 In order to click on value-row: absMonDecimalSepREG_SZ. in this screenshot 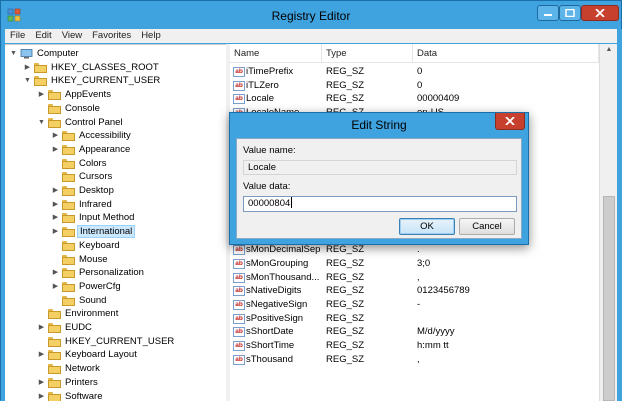, I will do `click(414, 250)`.